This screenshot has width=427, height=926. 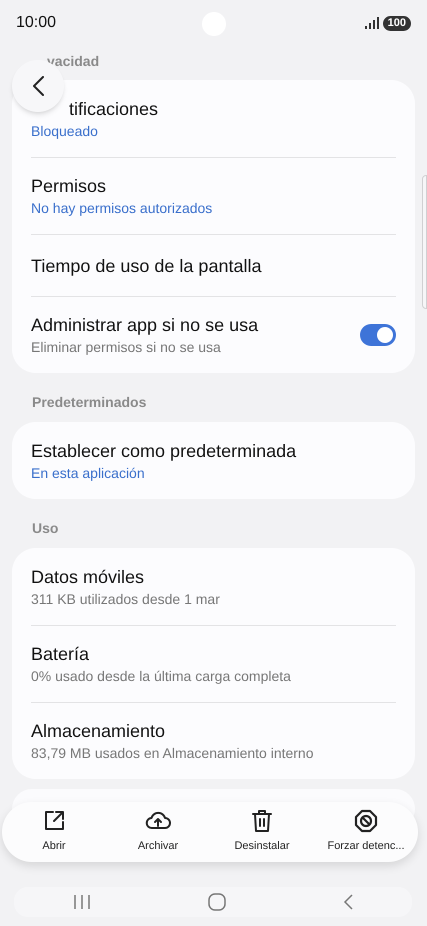 What do you see at coordinates (146, 266) in the screenshot?
I see `setting-title: Tiempo de uso de la pantalla` at bounding box center [146, 266].